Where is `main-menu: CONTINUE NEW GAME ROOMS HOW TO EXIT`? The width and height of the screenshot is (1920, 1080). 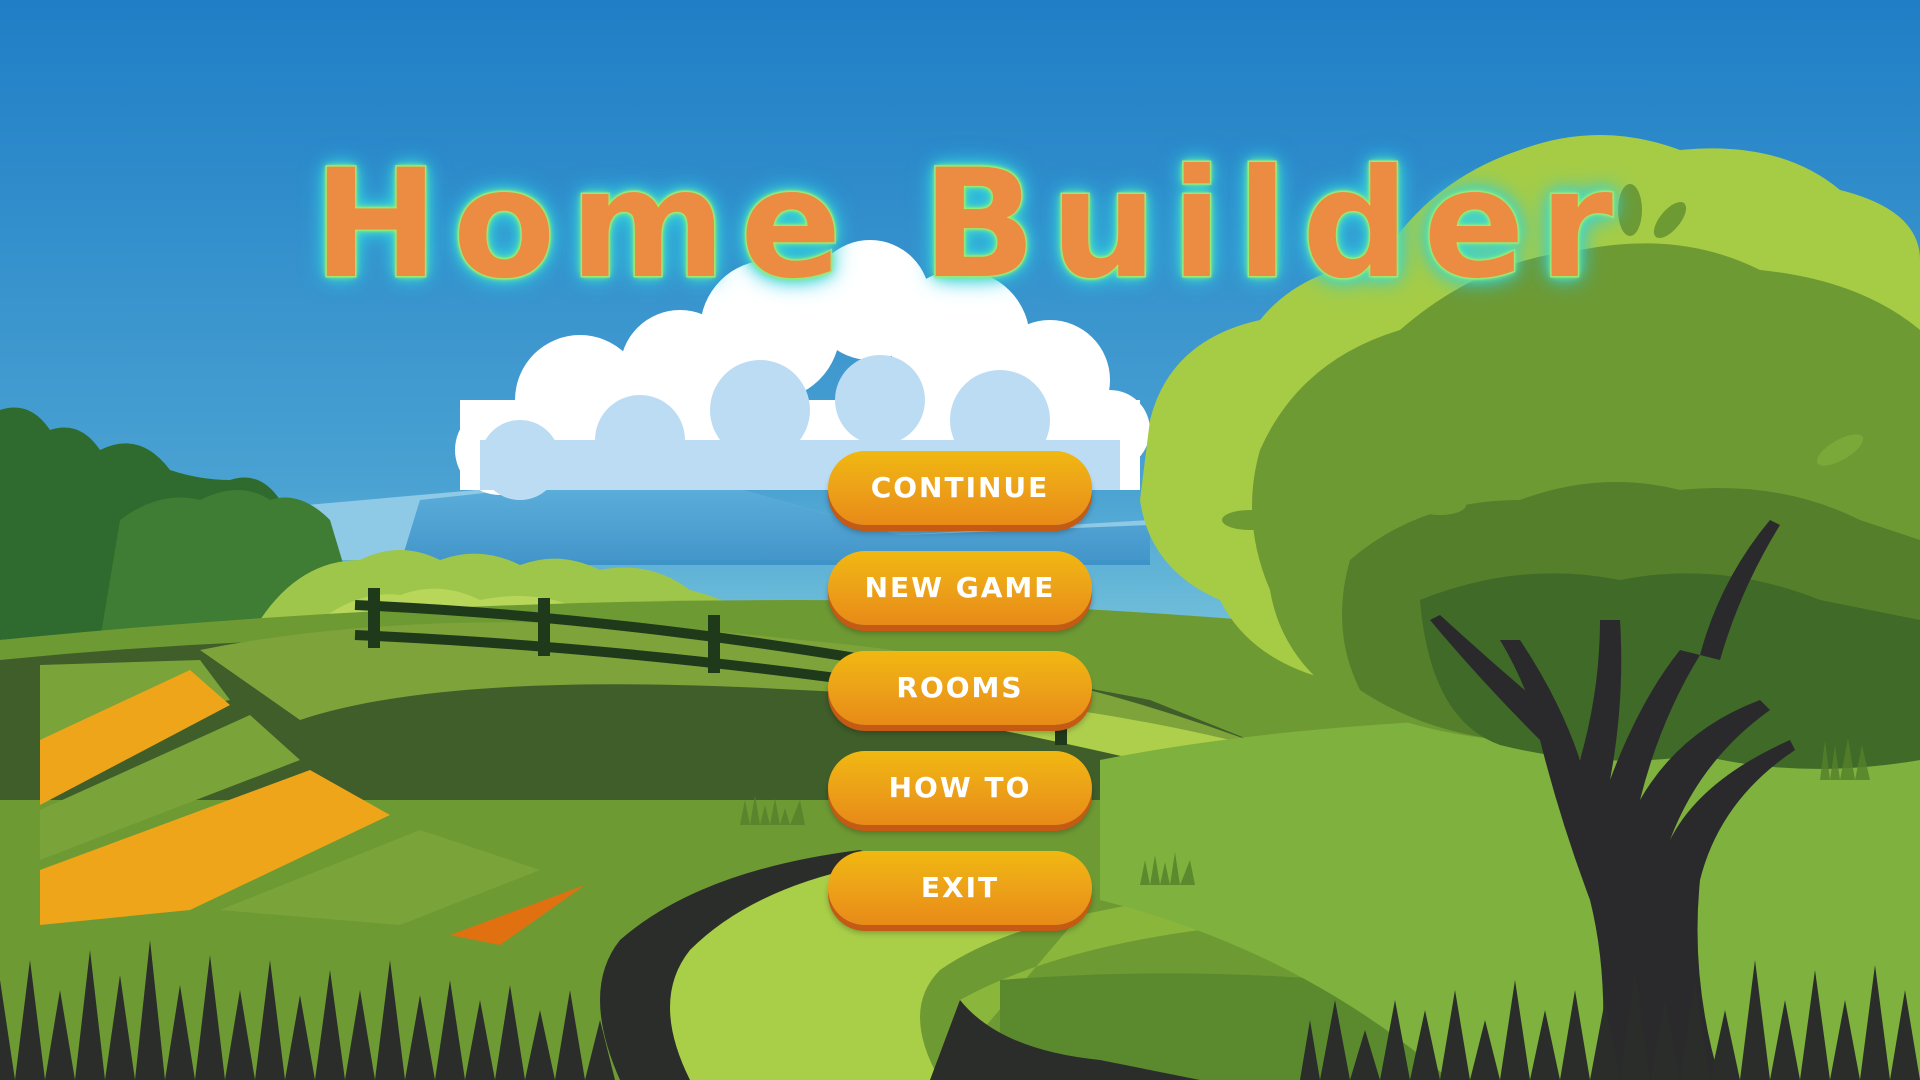
main-menu: CONTINUE NEW GAME ROOMS HOW TO EXIT is located at coordinates (960, 701).